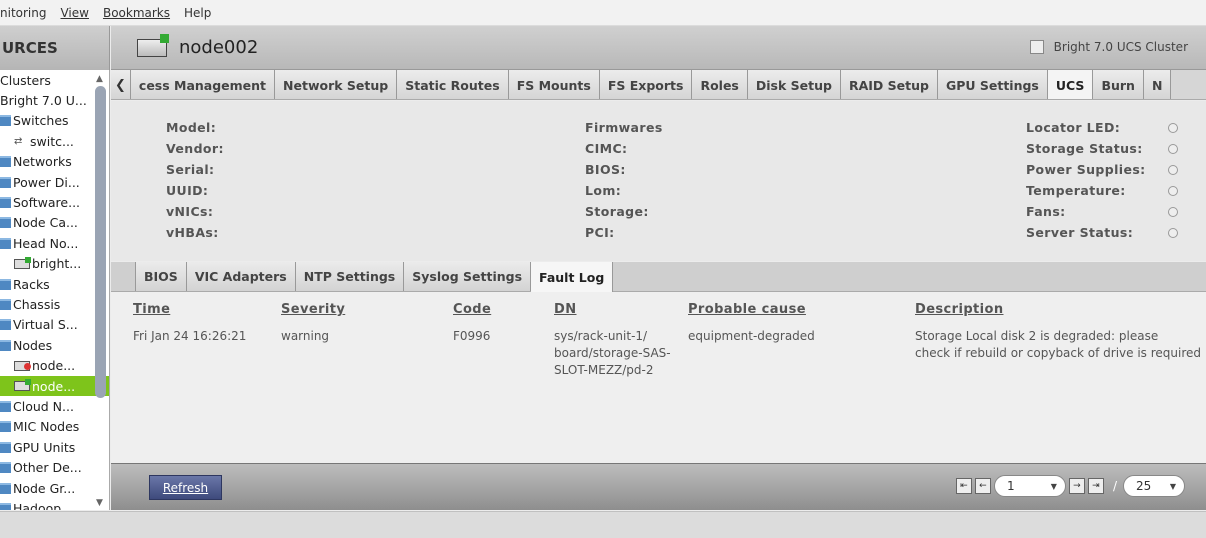 The image size is (1206, 538). What do you see at coordinates (197, 13) in the screenshot?
I see `menu-help: Help` at bounding box center [197, 13].